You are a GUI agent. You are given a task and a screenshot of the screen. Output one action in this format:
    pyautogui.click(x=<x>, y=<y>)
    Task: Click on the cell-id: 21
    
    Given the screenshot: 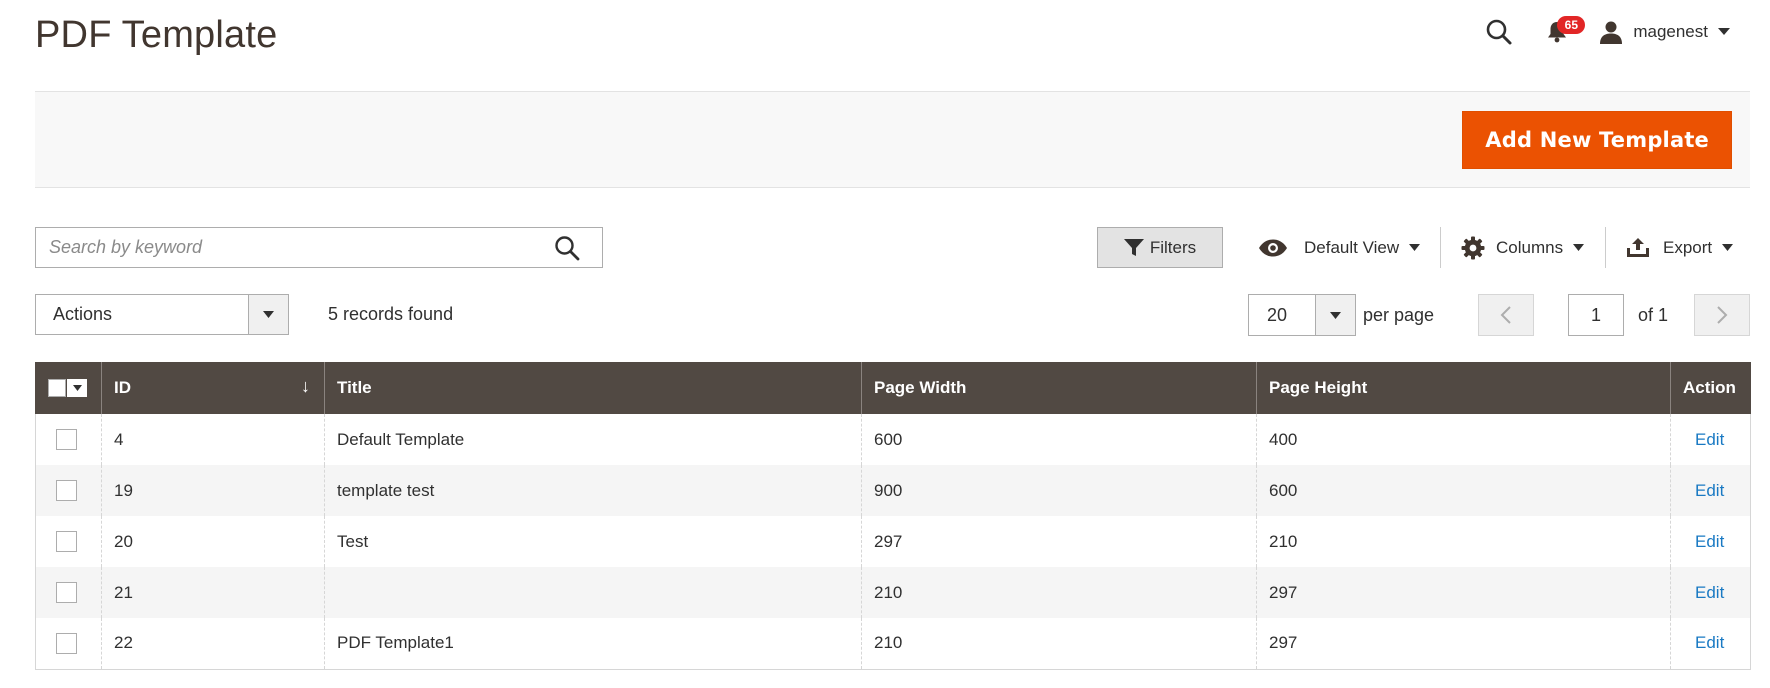 What is the action you would take?
    pyautogui.click(x=213, y=592)
    